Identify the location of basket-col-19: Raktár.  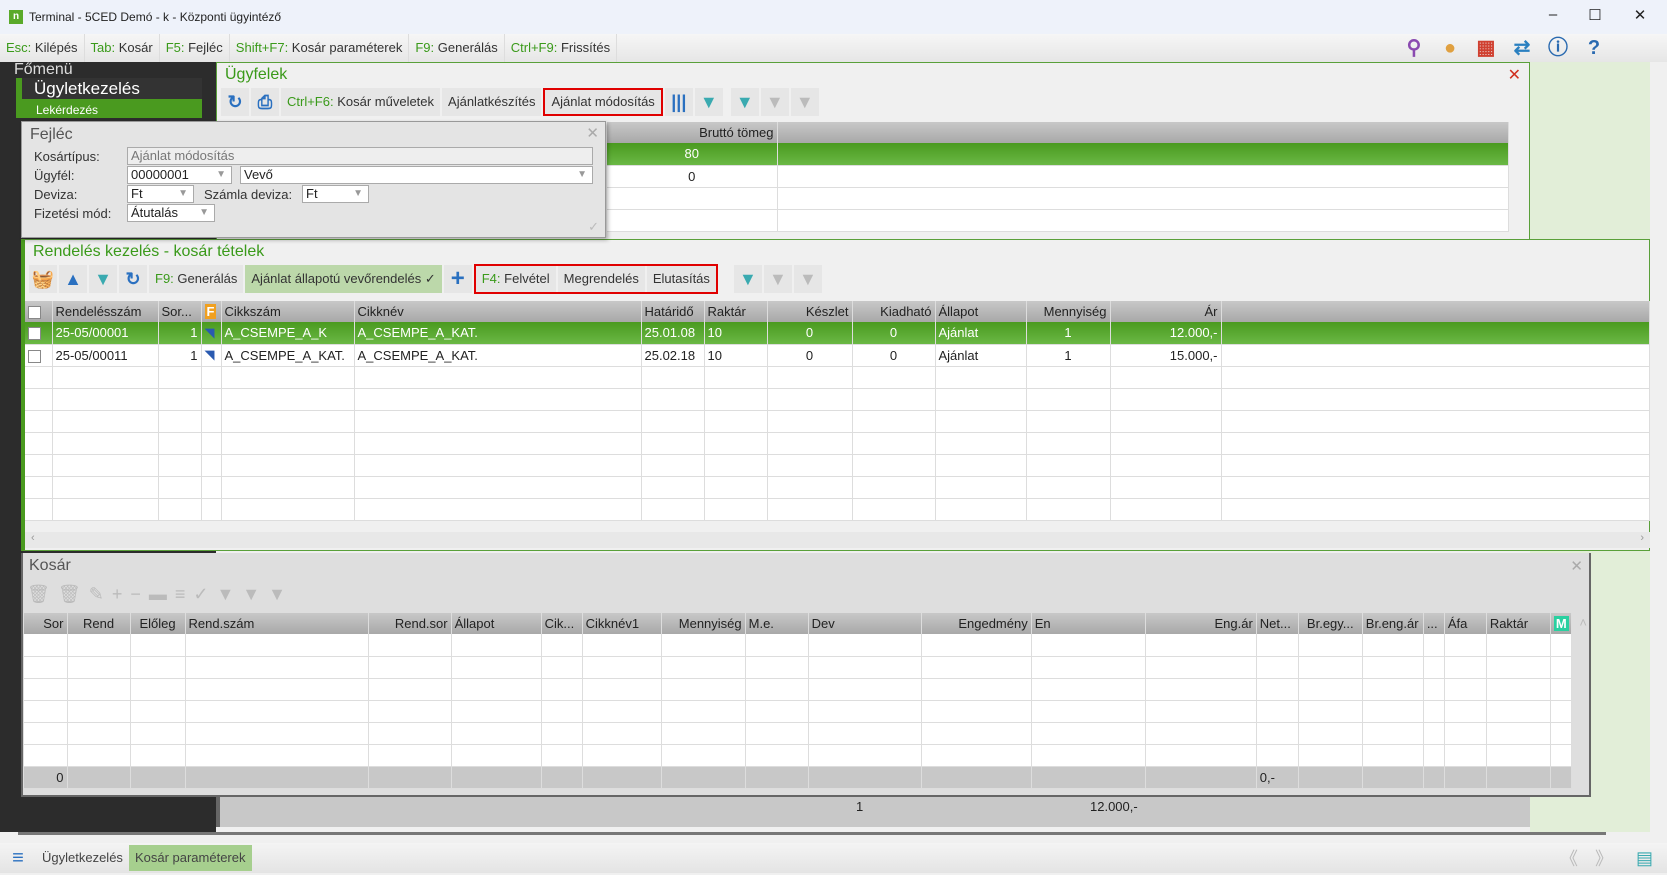
(1518, 623).